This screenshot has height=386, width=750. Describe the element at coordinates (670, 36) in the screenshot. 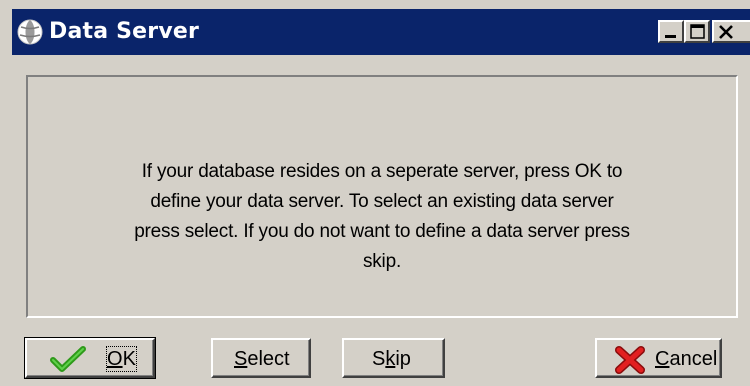

I see `minimize-icon` at that location.